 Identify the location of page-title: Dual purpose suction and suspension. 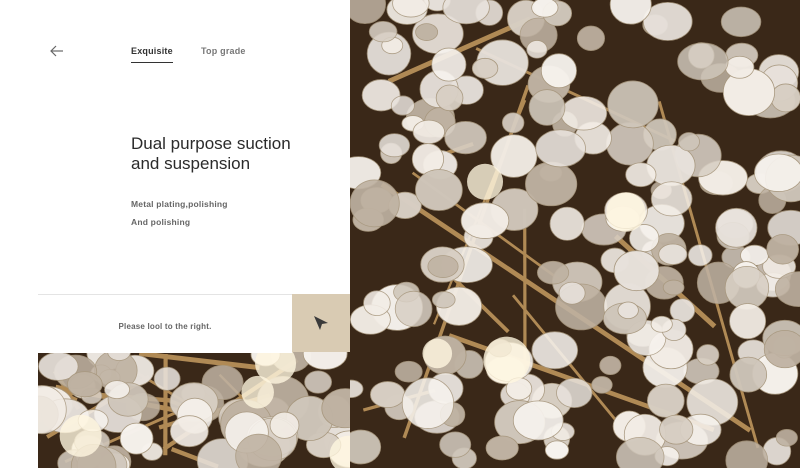
(231, 154).